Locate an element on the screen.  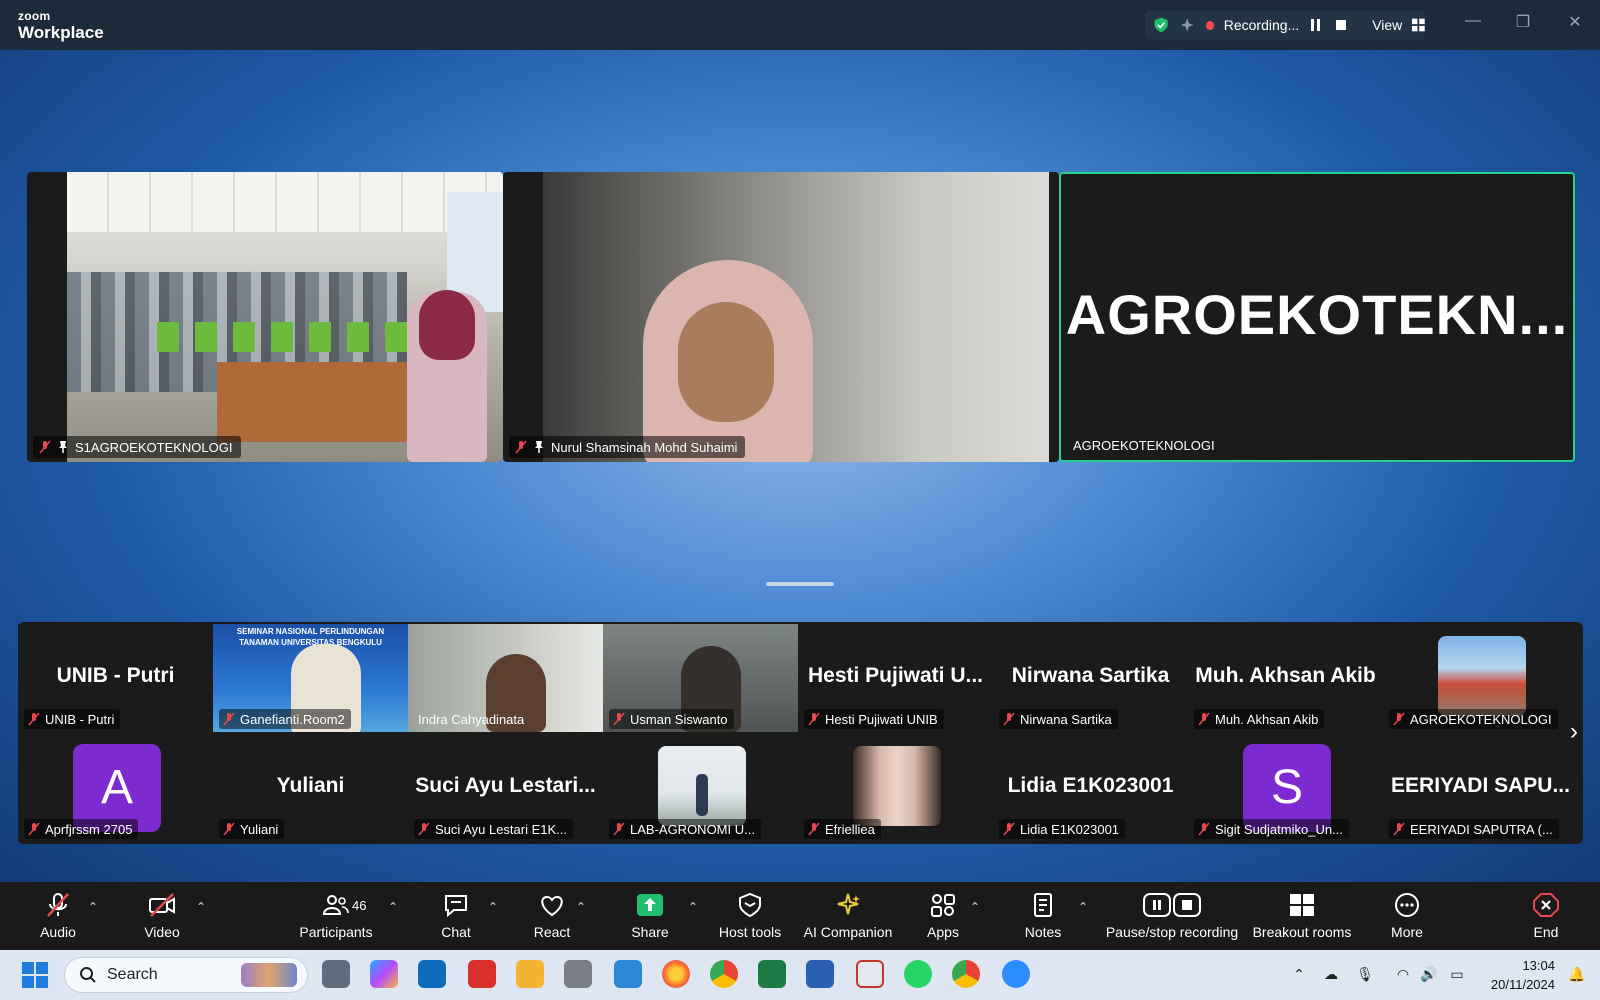
gallery-tile: Muh. Akhsan Akib Muh. Akhsan Akib is located at coordinates (1285, 678).